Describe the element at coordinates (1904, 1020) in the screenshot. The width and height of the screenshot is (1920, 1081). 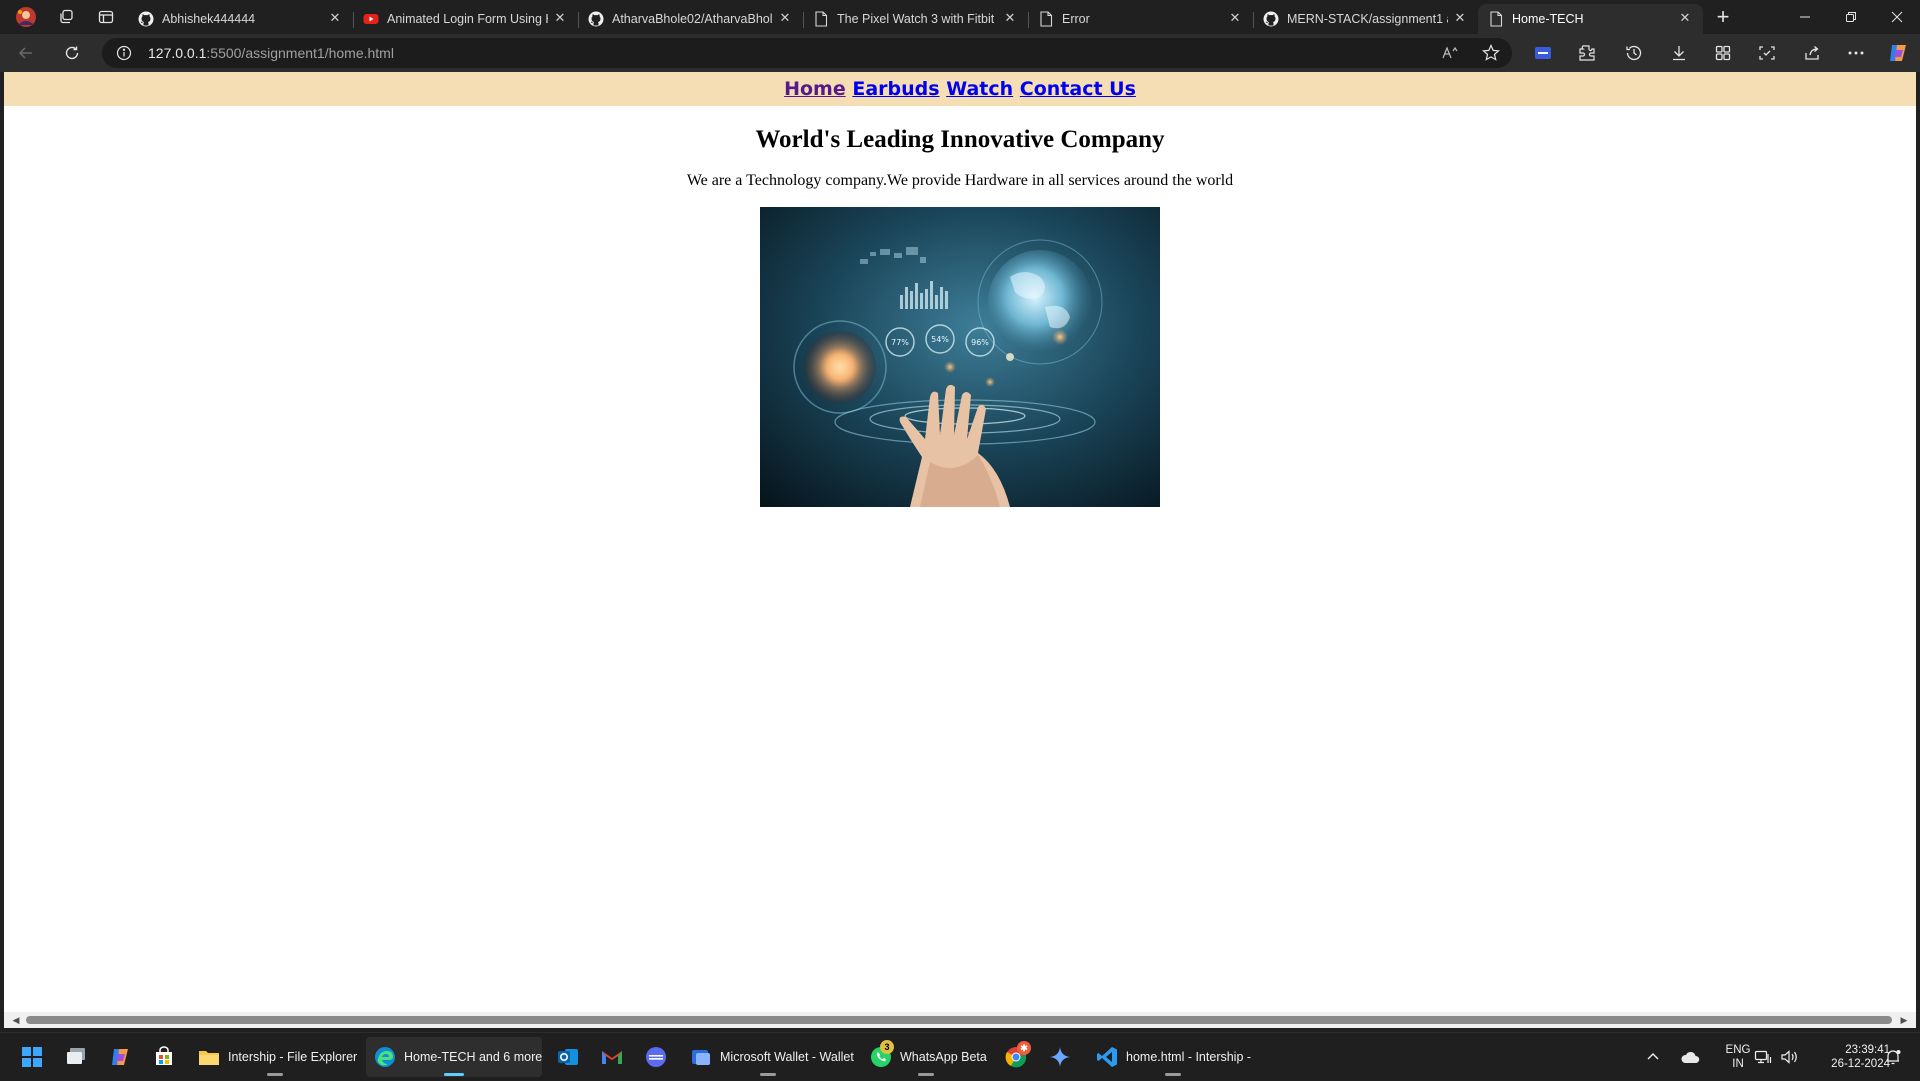
I see `scroll-right-arrow-icon: ▶` at that location.